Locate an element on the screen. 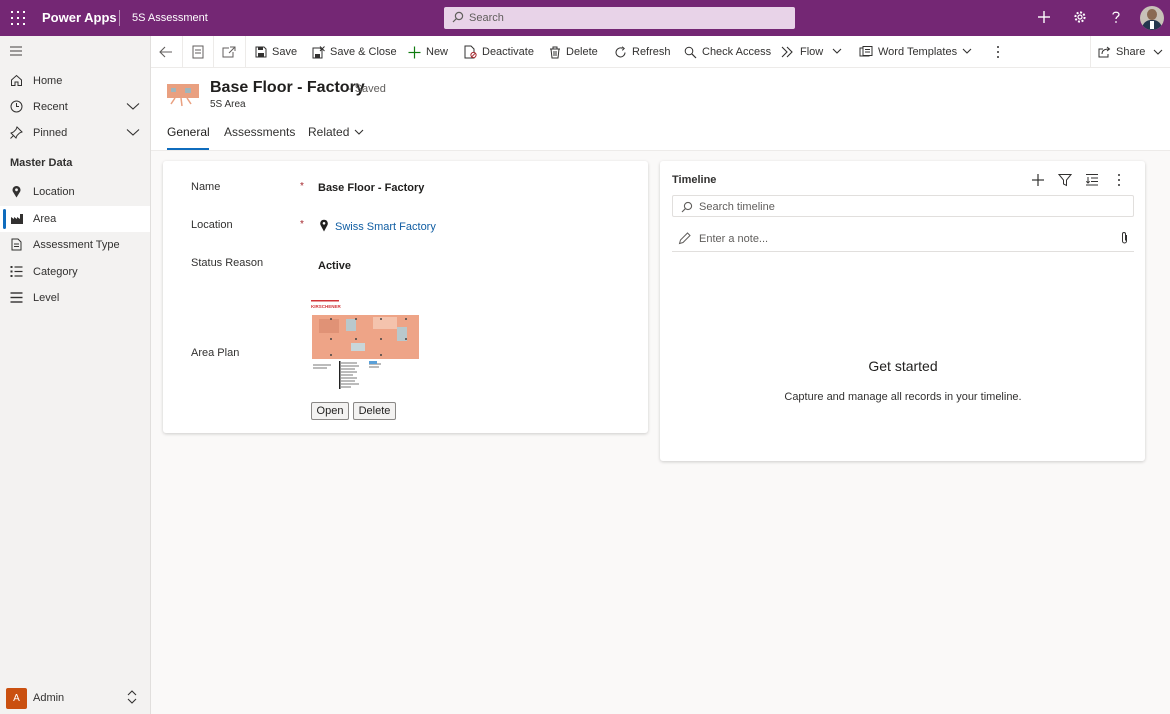 Image resolution: width=1170 pixels, height=714 pixels. new-label: New is located at coordinates (437, 52).